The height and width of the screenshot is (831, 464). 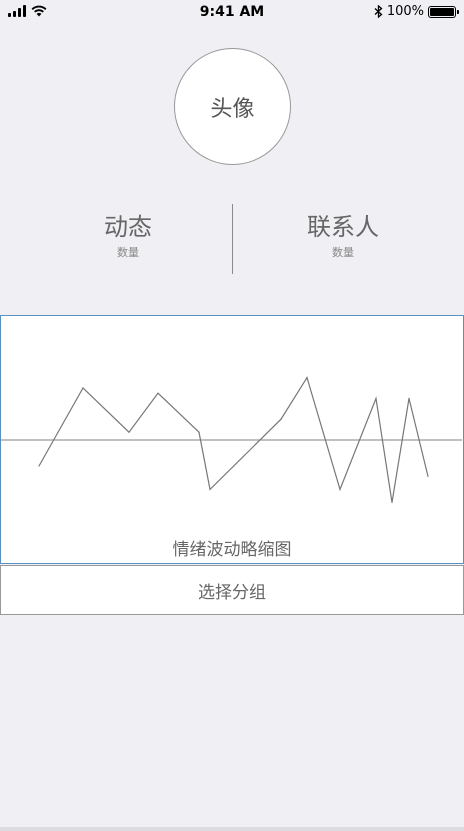 What do you see at coordinates (443, 11) in the screenshot?
I see `battery-icon` at bounding box center [443, 11].